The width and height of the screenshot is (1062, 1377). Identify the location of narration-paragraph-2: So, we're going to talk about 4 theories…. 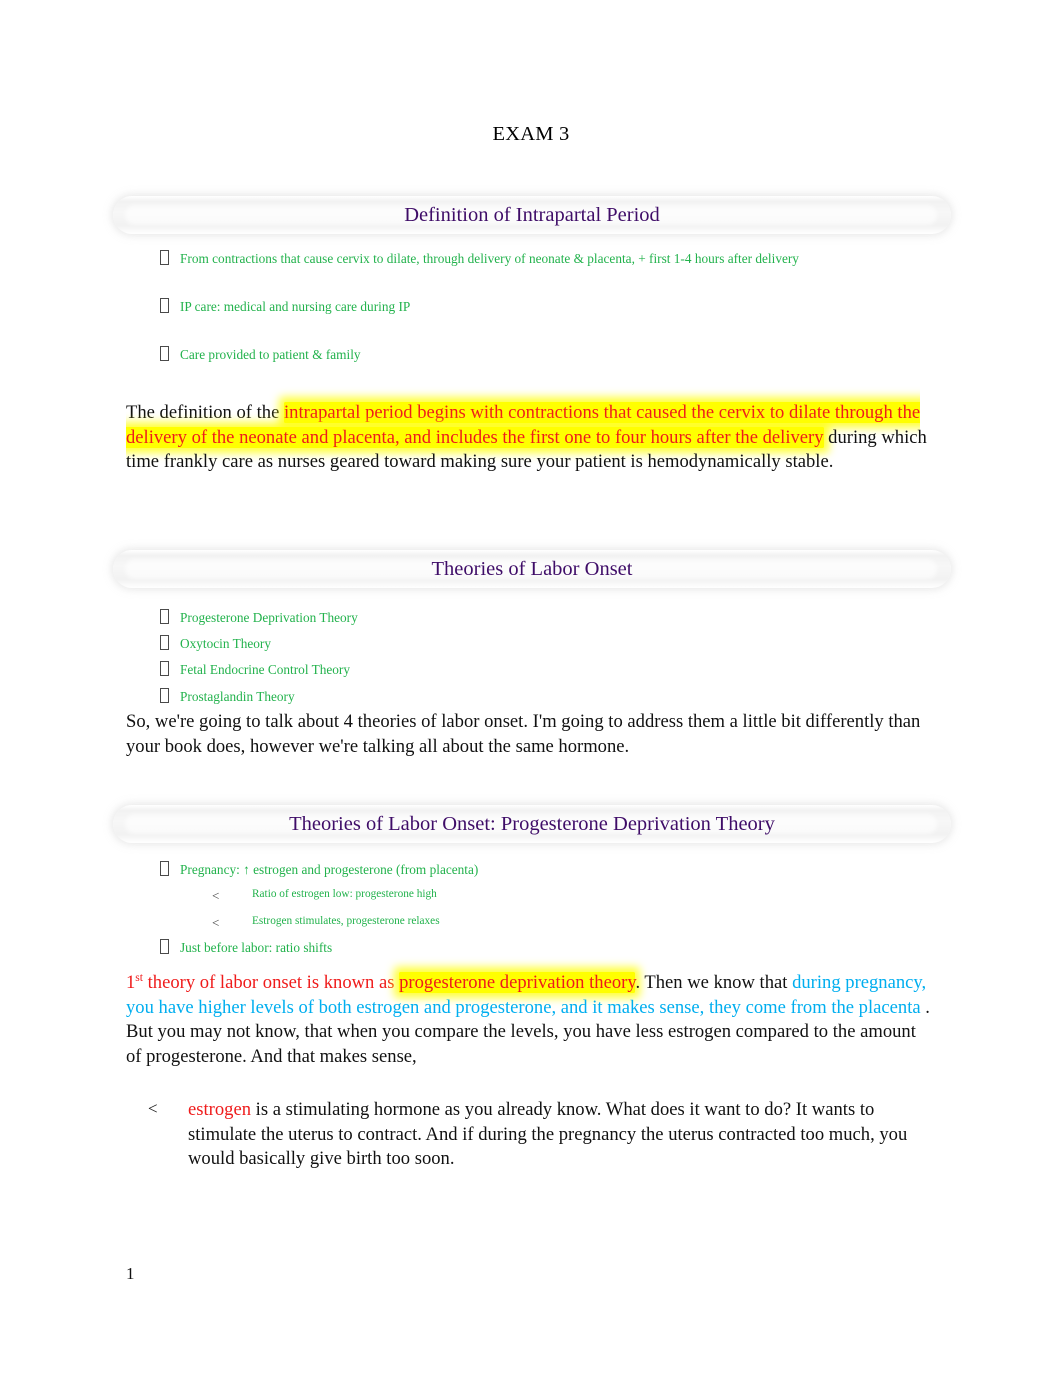
(523, 734).